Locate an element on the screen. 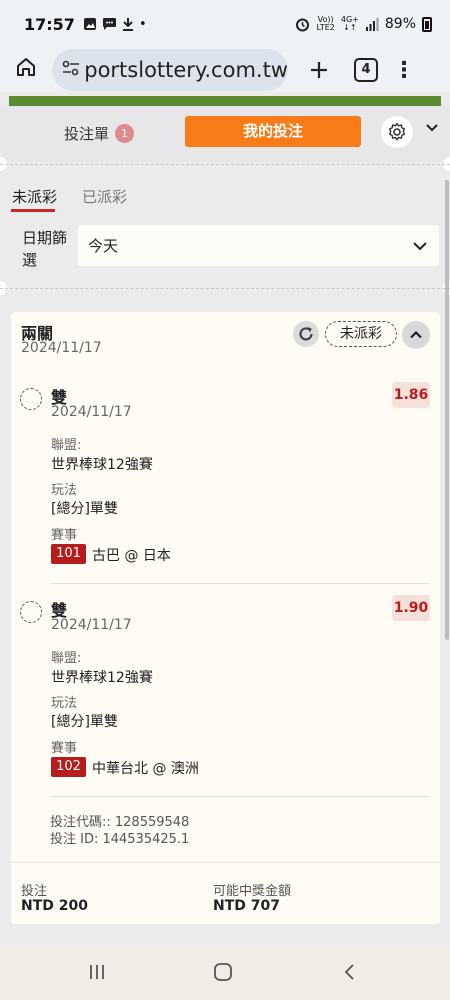 The image size is (450, 1000). payout-label: 可能中獎金額 is located at coordinates (252, 891).